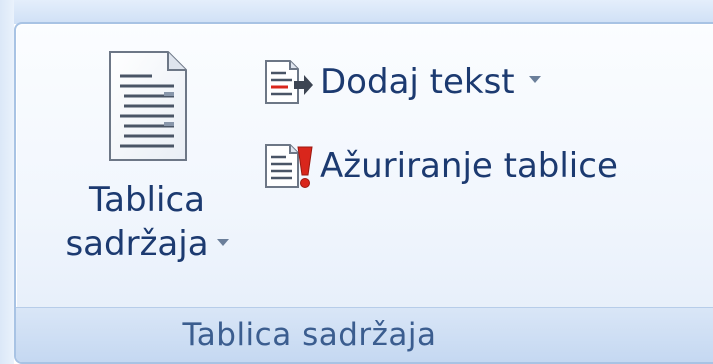 The width and height of the screenshot is (713, 364). Describe the element at coordinates (289, 166) in the screenshot. I see `update-table-icon` at that location.